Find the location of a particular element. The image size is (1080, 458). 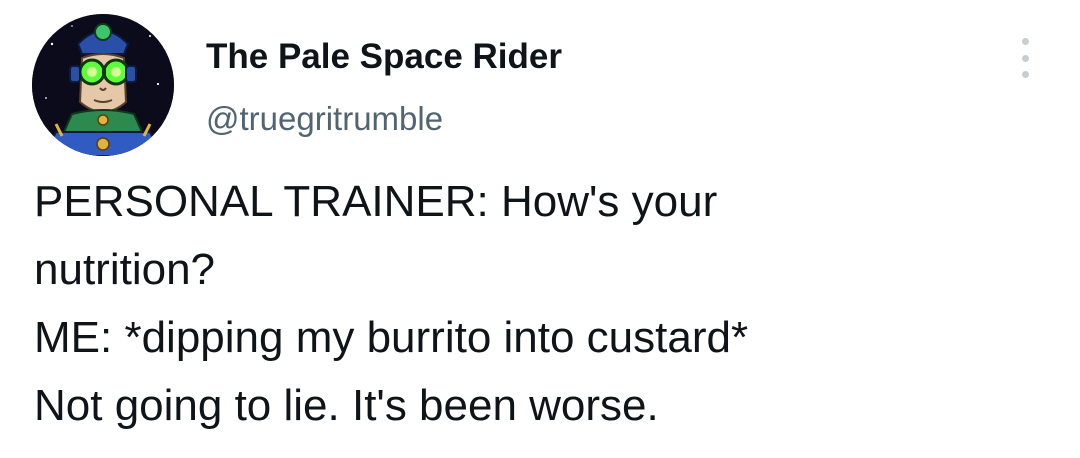

tweet-text-line: ME: *dipping my burrito into custard* is located at coordinates (391, 337).